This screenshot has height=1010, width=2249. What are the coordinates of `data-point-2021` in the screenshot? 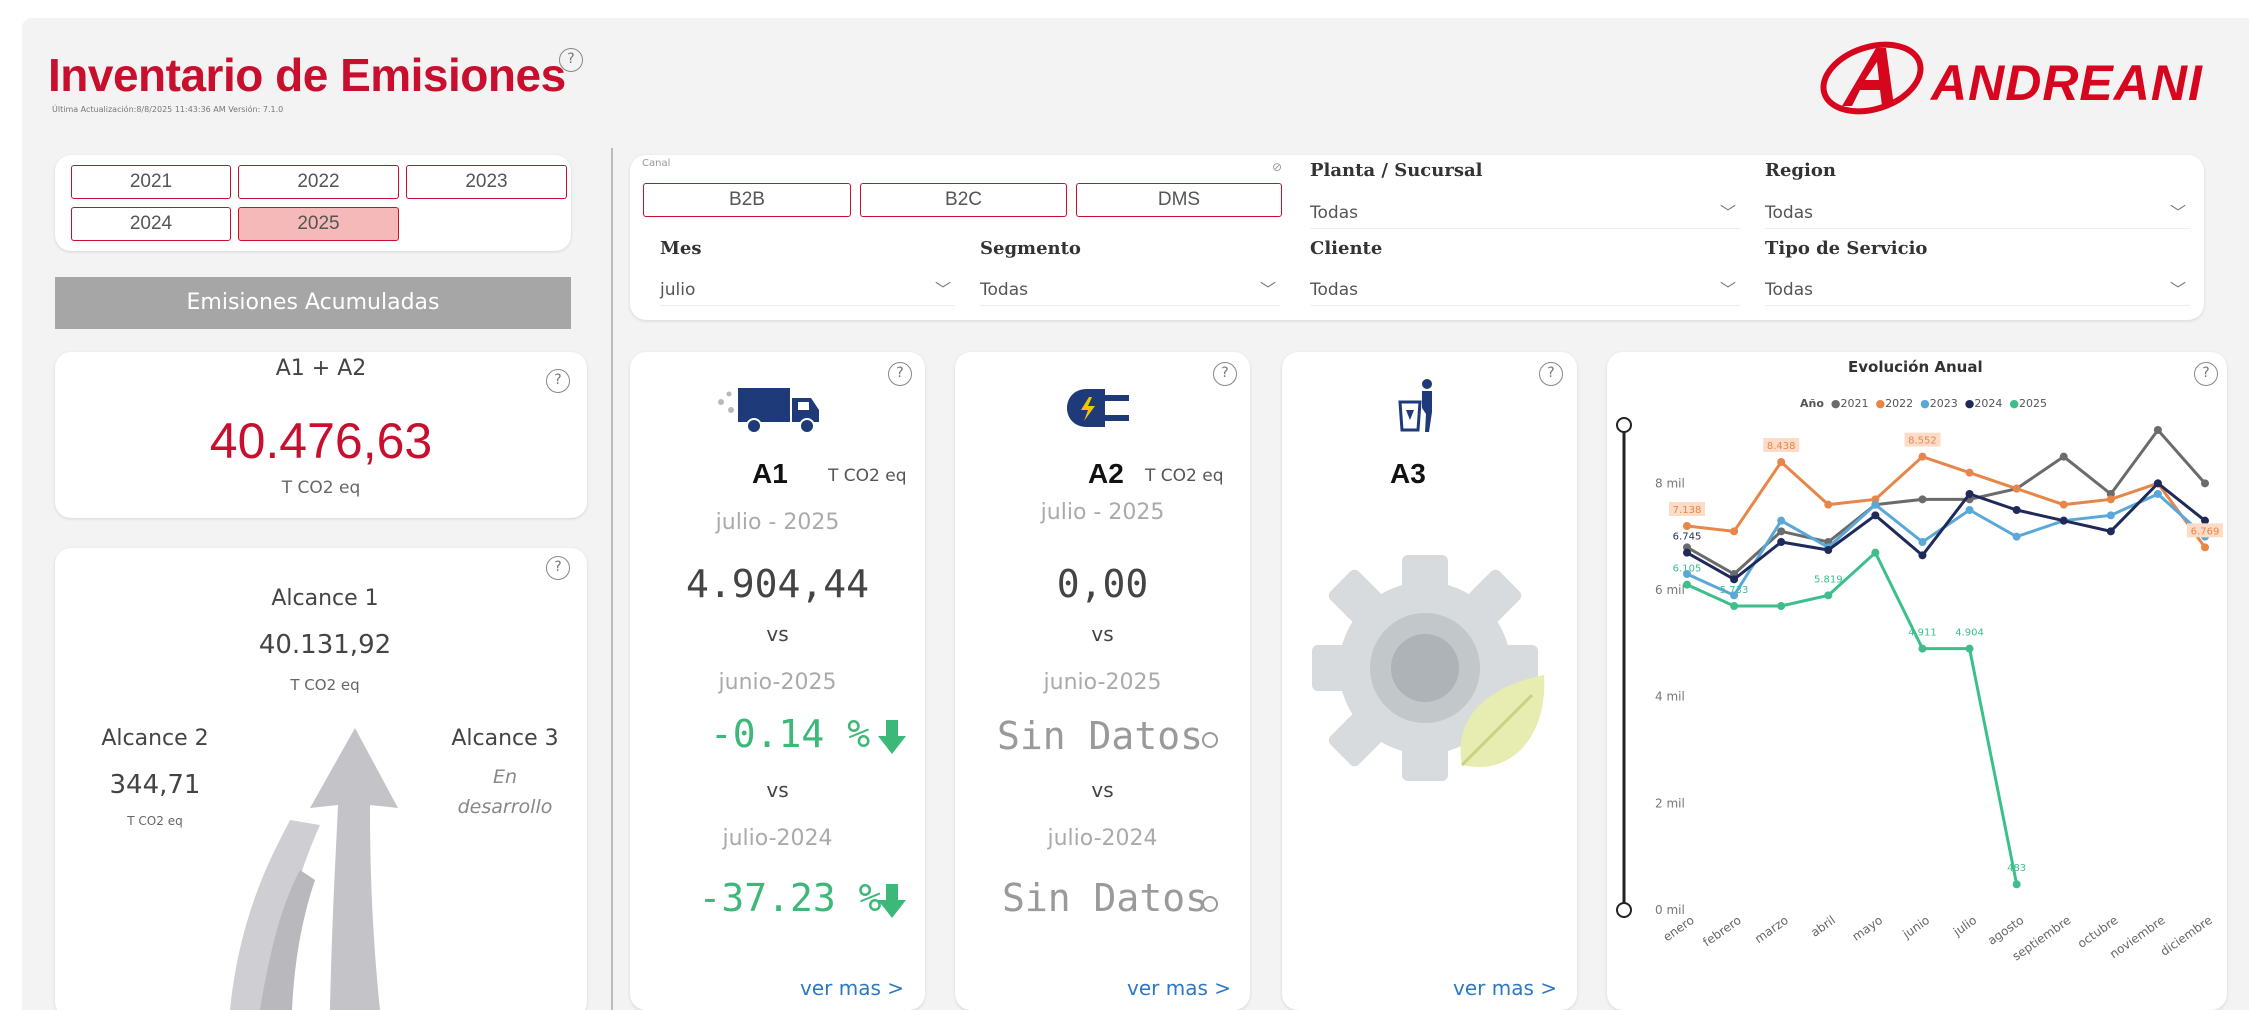 It's located at (1781, 531).